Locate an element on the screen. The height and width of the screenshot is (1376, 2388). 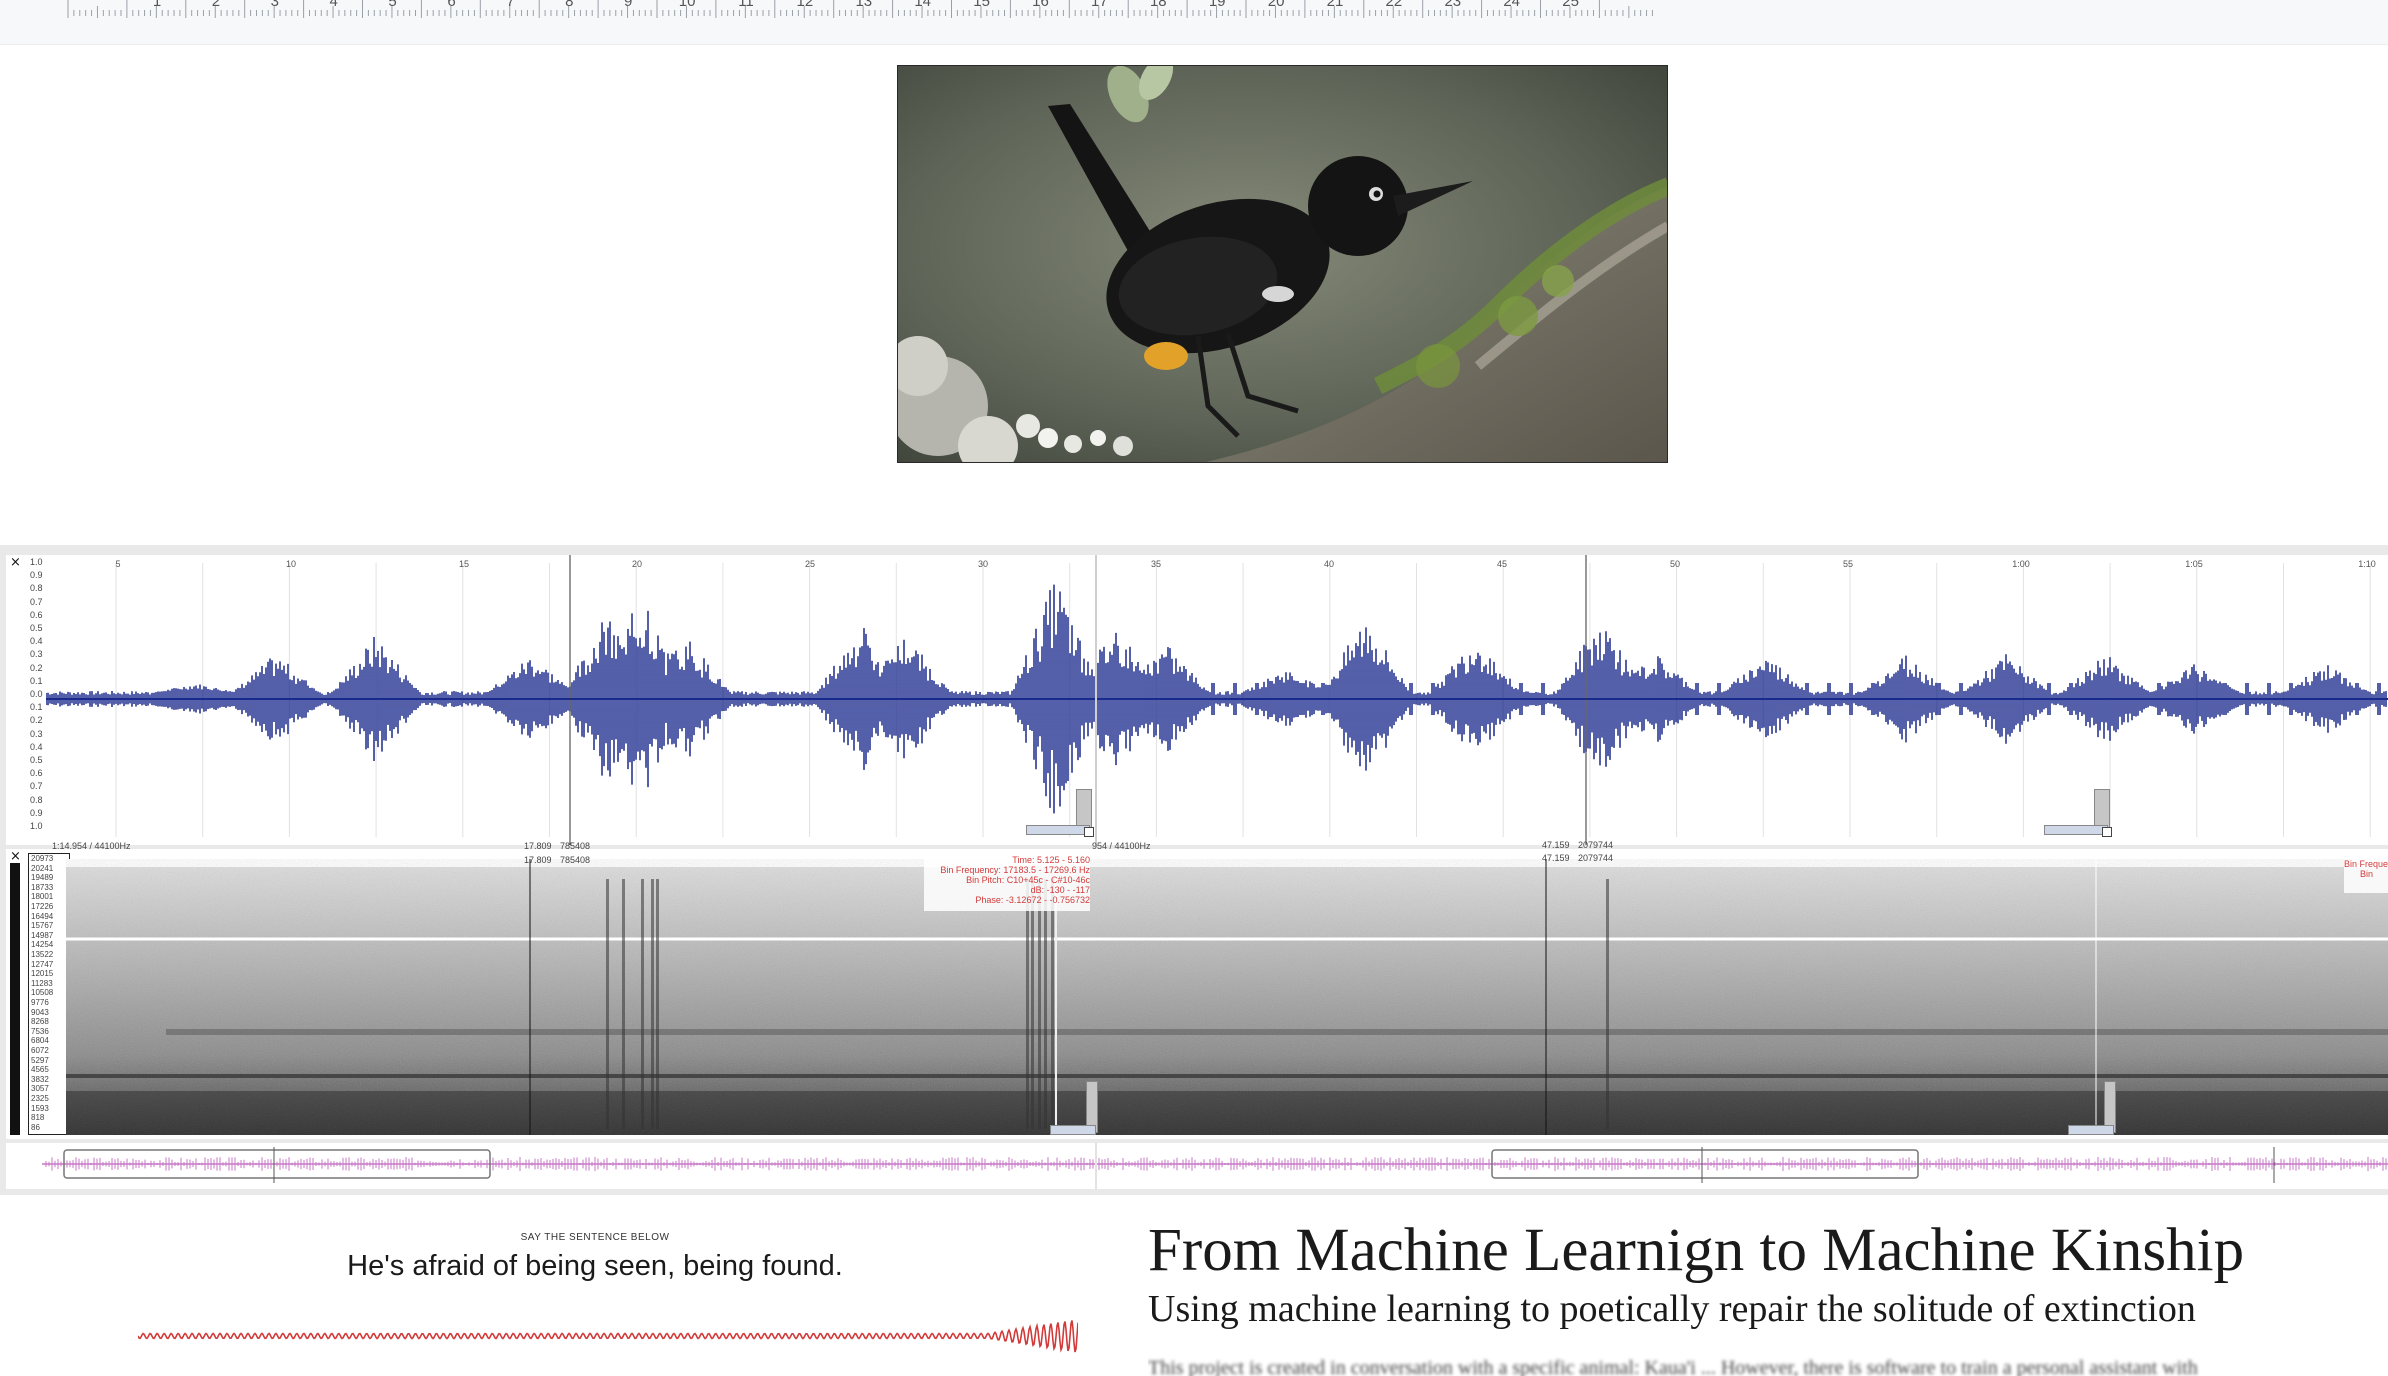
frequency-label: 5297 is located at coordinates (40, 1060).